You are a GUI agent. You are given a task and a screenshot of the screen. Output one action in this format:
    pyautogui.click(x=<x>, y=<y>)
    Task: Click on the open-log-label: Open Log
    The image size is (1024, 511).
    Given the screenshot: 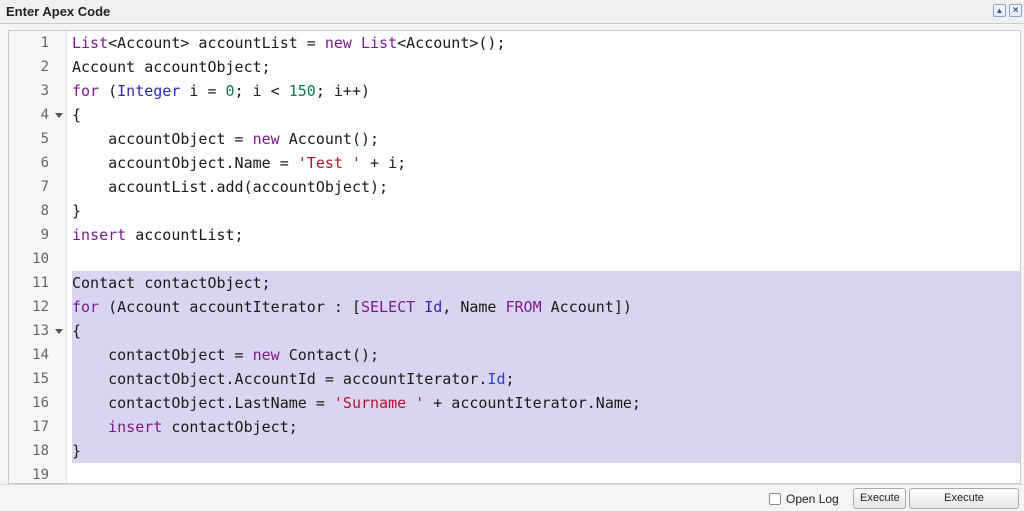 What is the action you would take?
    pyautogui.click(x=812, y=499)
    